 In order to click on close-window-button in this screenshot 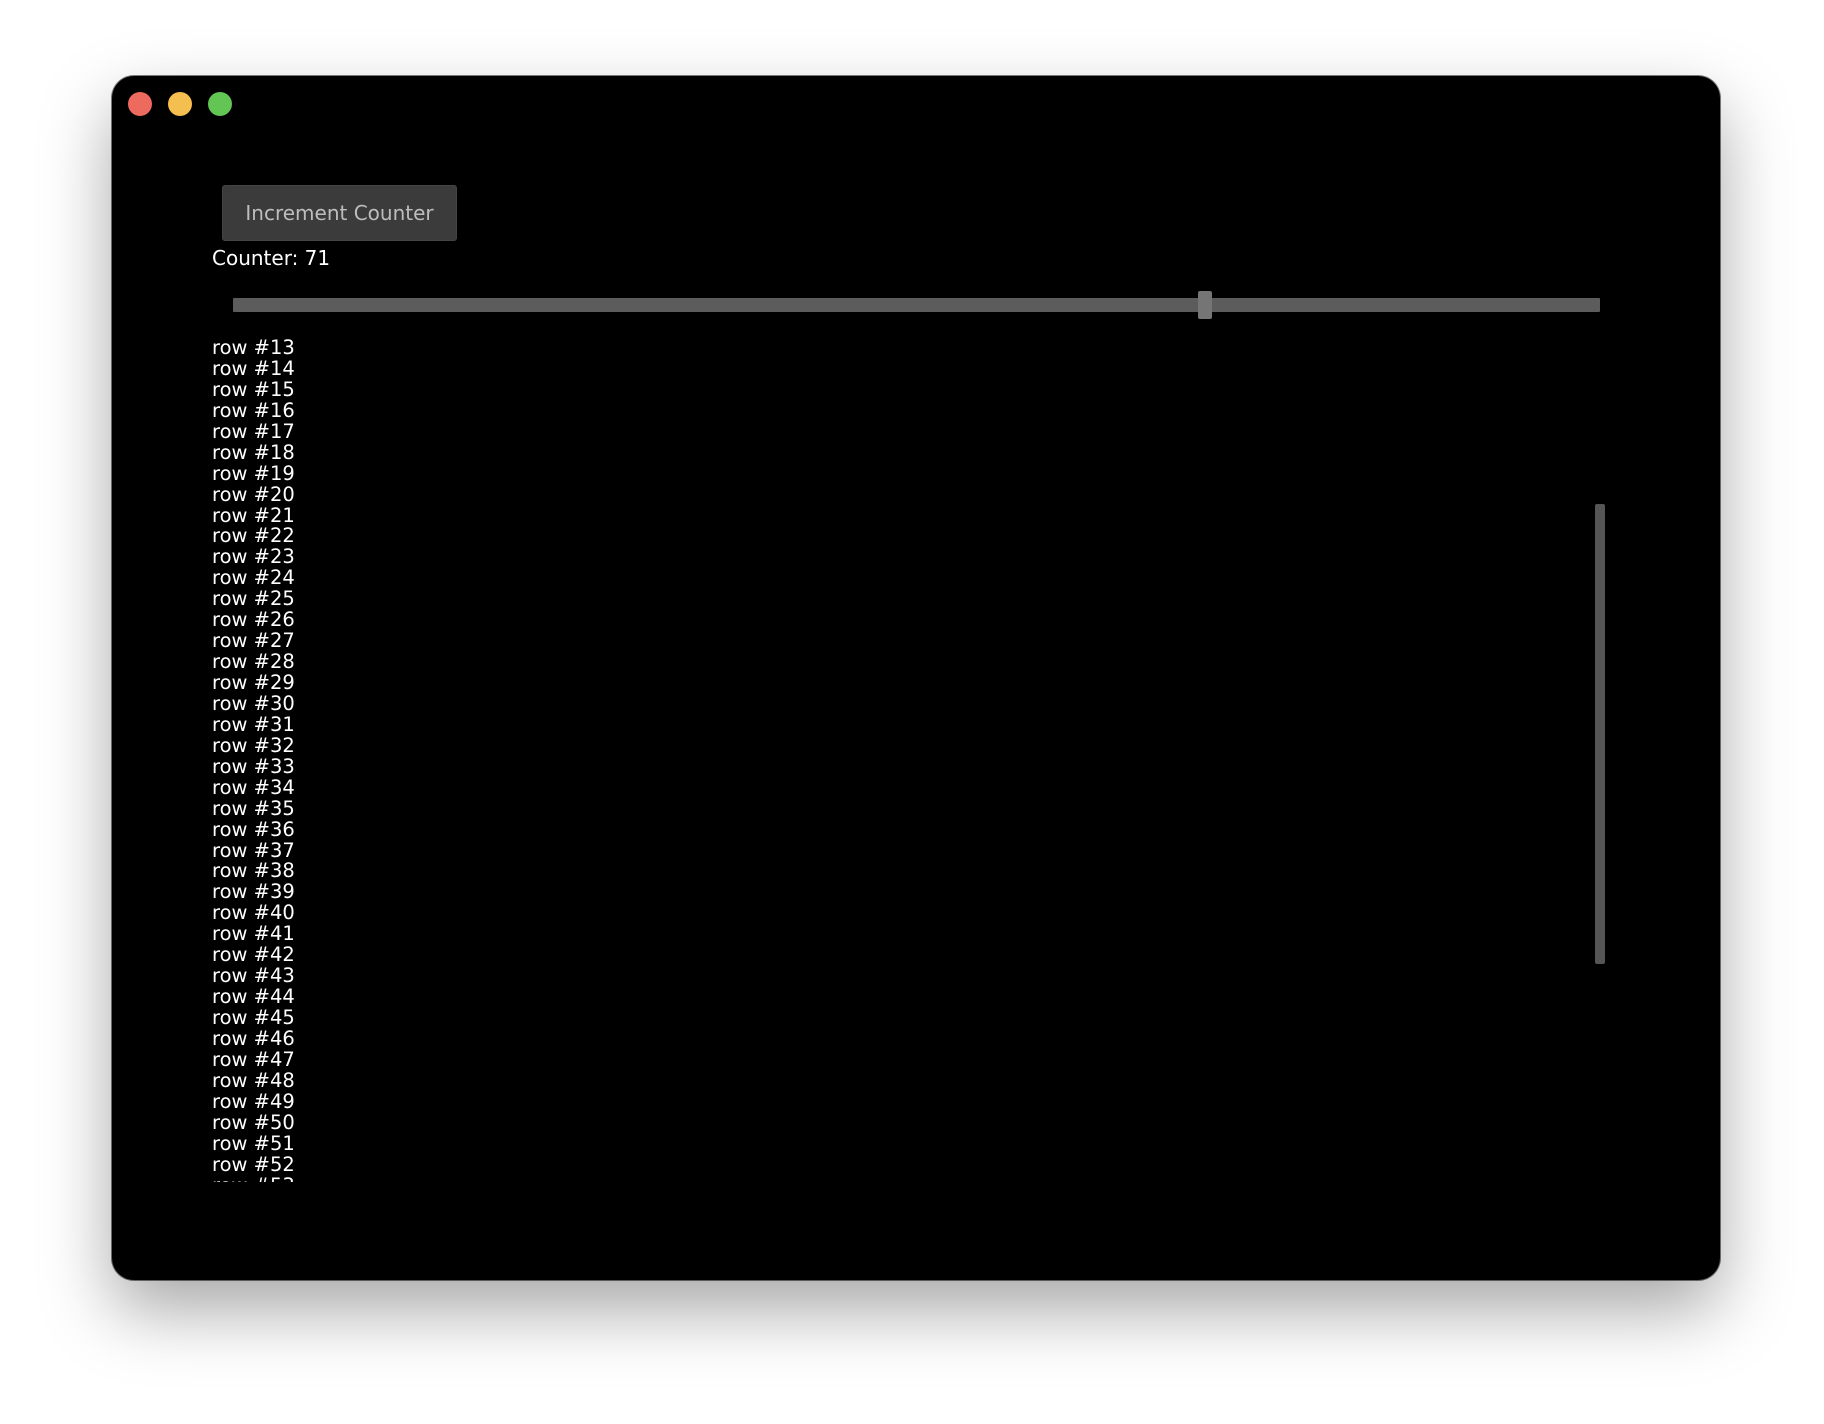, I will do `click(140, 104)`.